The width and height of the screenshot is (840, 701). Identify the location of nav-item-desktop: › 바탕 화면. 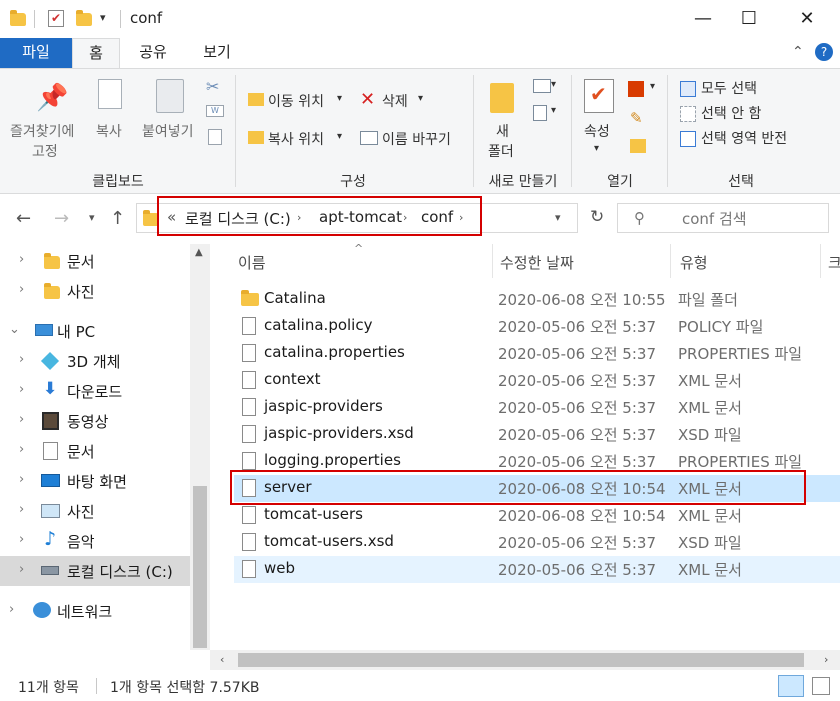
(95, 481).